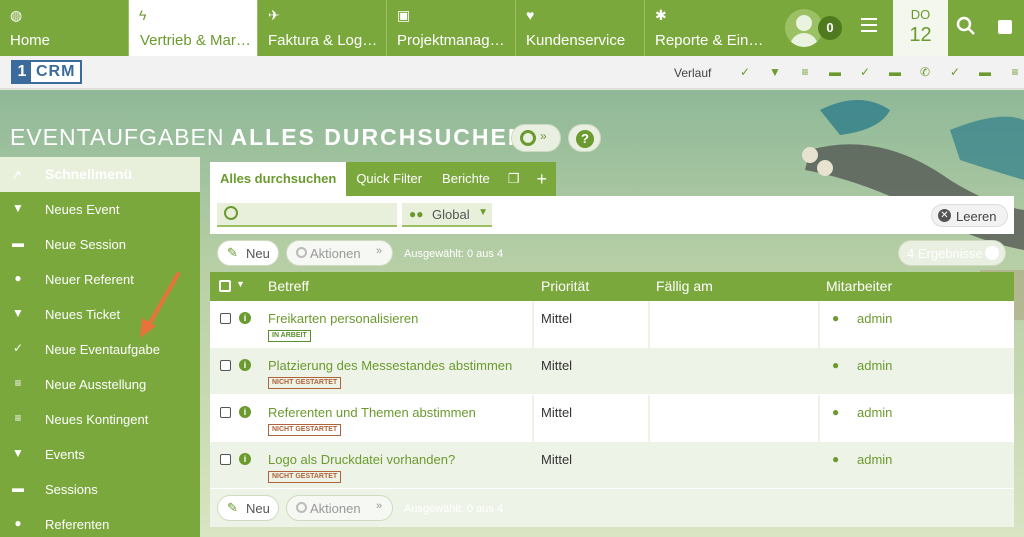 The image size is (1024, 537). What do you see at coordinates (925, 72) in the screenshot?
I see `phone-icon: ✆` at bounding box center [925, 72].